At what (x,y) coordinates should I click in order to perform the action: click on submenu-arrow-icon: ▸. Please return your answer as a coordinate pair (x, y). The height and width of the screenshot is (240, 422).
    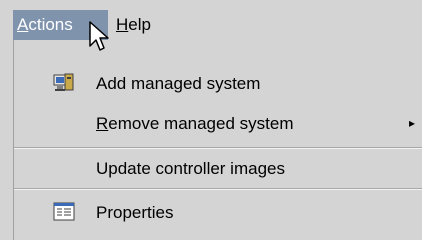
    Looking at the image, I should click on (412, 123).